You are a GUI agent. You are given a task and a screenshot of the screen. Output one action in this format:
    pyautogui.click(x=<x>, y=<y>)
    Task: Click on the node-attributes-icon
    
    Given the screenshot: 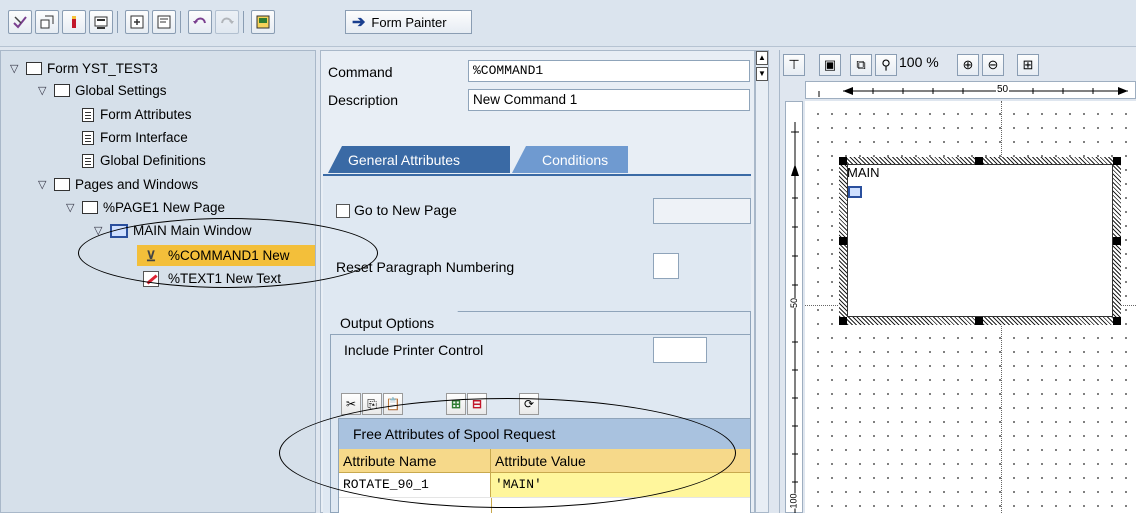 What is the action you would take?
    pyautogui.click(x=164, y=22)
    